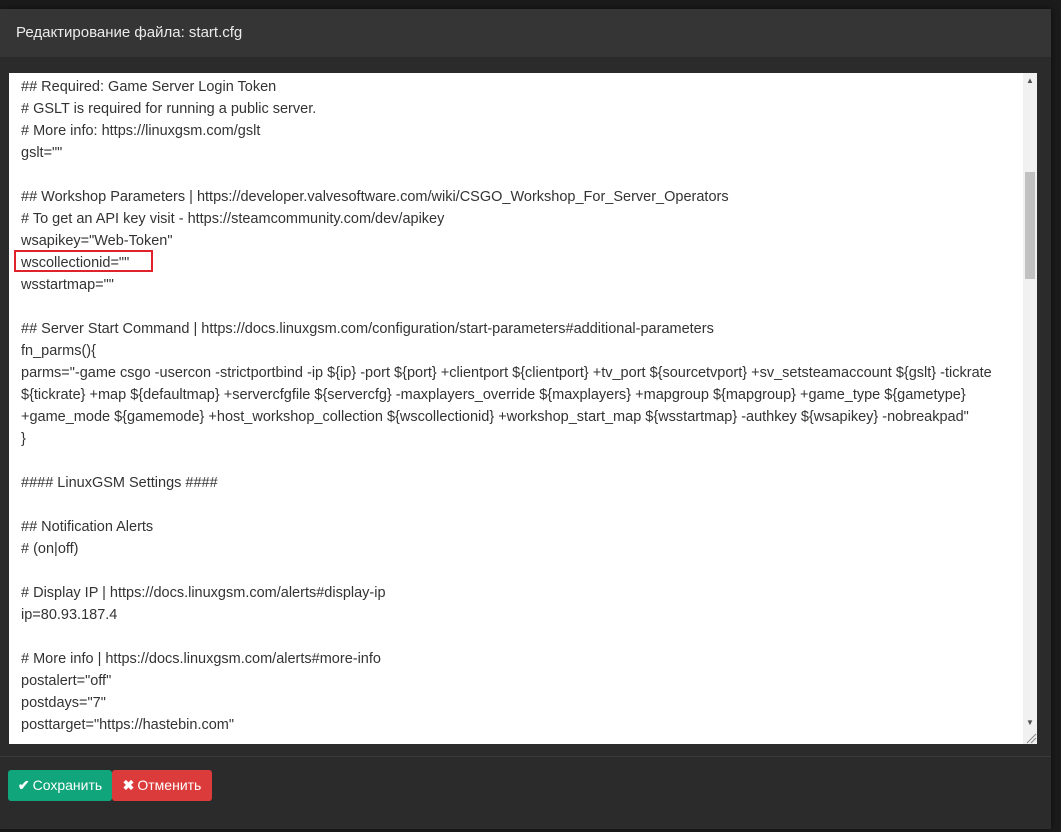 Image resolution: width=1061 pixels, height=832 pixels. What do you see at coordinates (23, 785) in the screenshot?
I see `check-icon: ✔` at bounding box center [23, 785].